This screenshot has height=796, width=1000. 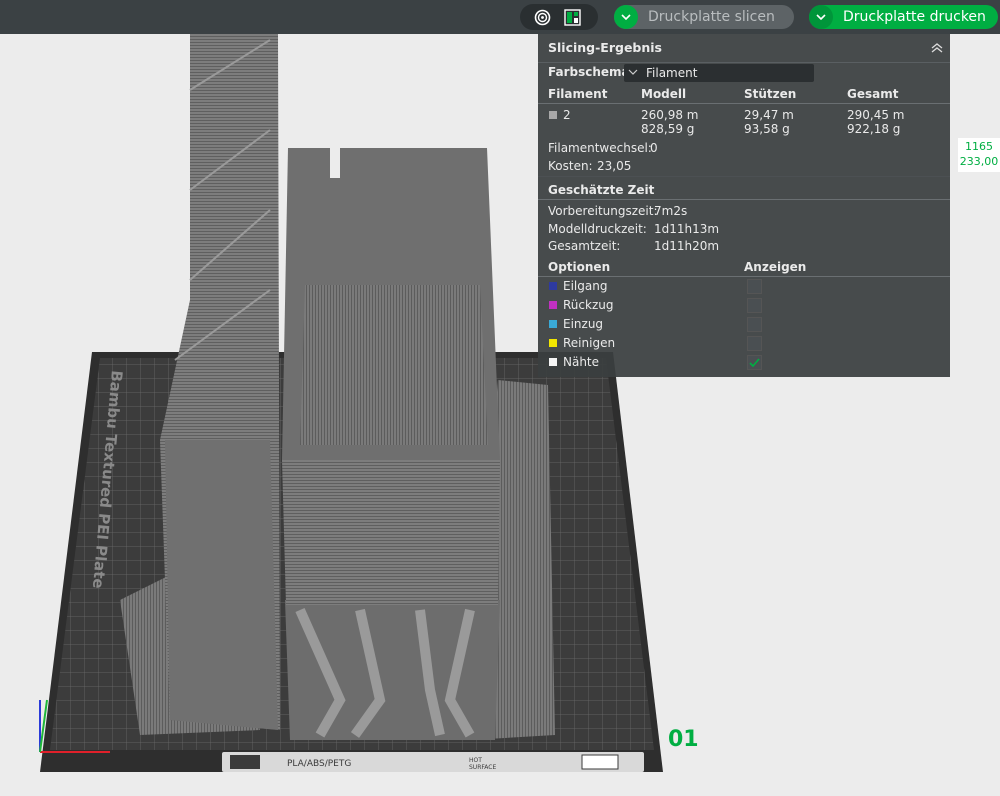 What do you see at coordinates (500, 17) in the screenshot?
I see `top-toolbar: Druckplatte slicen Druckplatte drucken` at bounding box center [500, 17].